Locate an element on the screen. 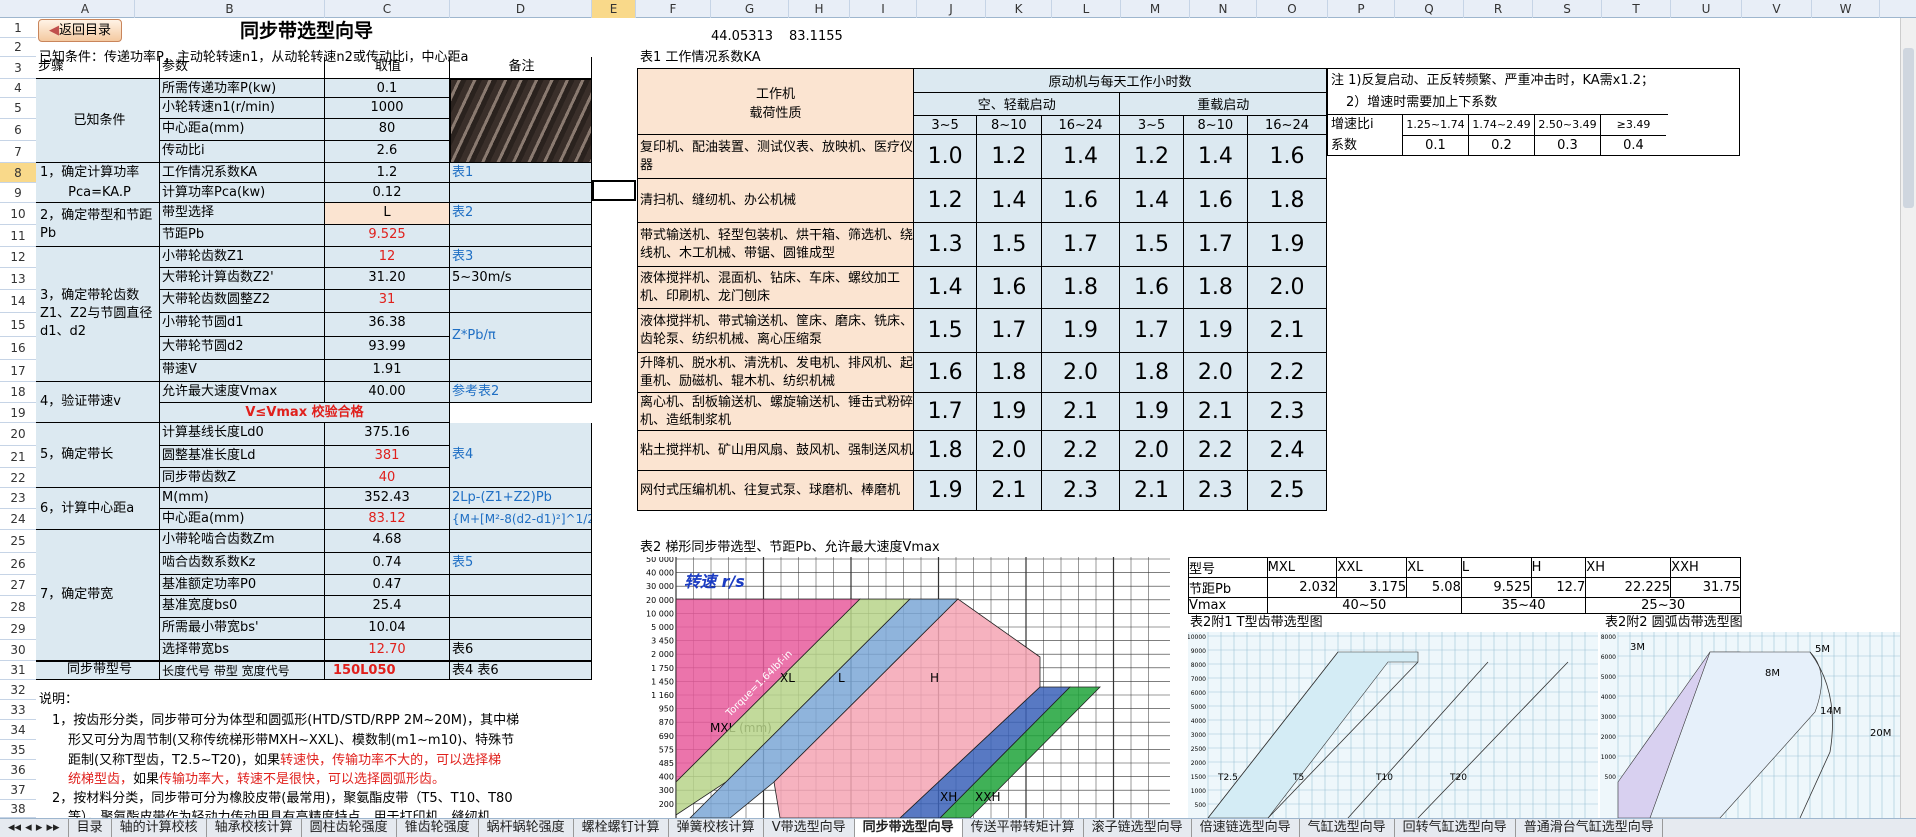  ka-value: 1.4 is located at coordinates (945, 287).